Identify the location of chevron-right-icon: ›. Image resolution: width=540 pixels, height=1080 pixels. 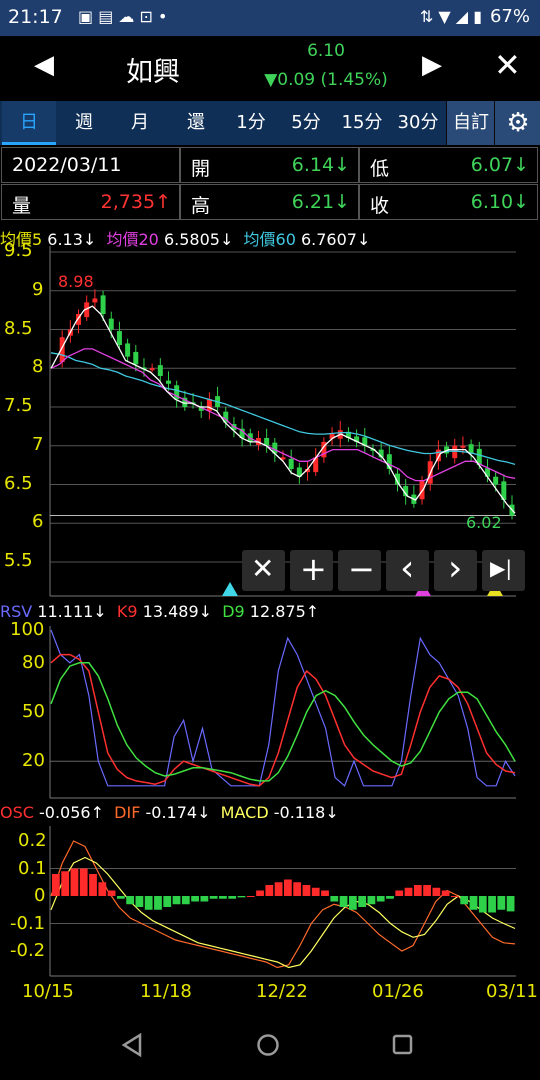
(455, 568).